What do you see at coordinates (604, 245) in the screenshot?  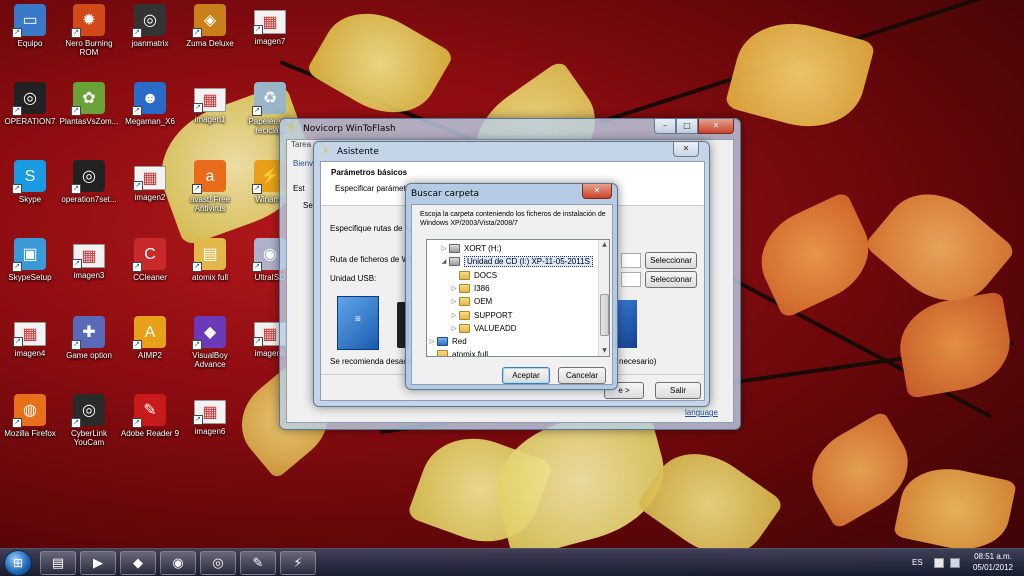 I see `scroll-up-arrow-icon: ▲` at bounding box center [604, 245].